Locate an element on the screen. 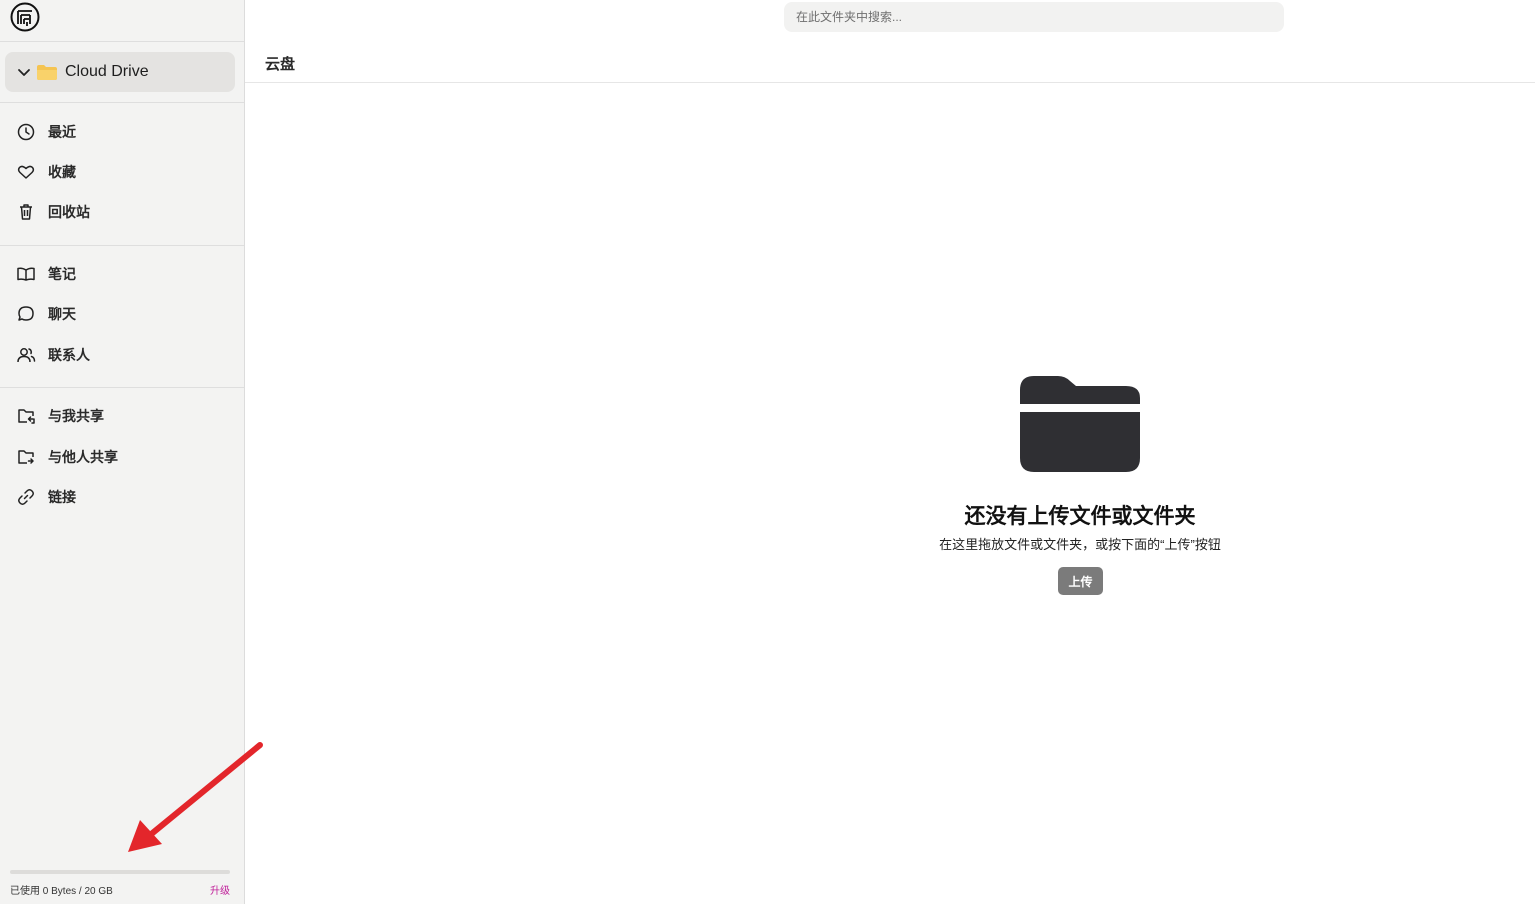 This screenshot has height=904, width=1535. sidebar-item-favorites: 收藏 is located at coordinates (122, 172).